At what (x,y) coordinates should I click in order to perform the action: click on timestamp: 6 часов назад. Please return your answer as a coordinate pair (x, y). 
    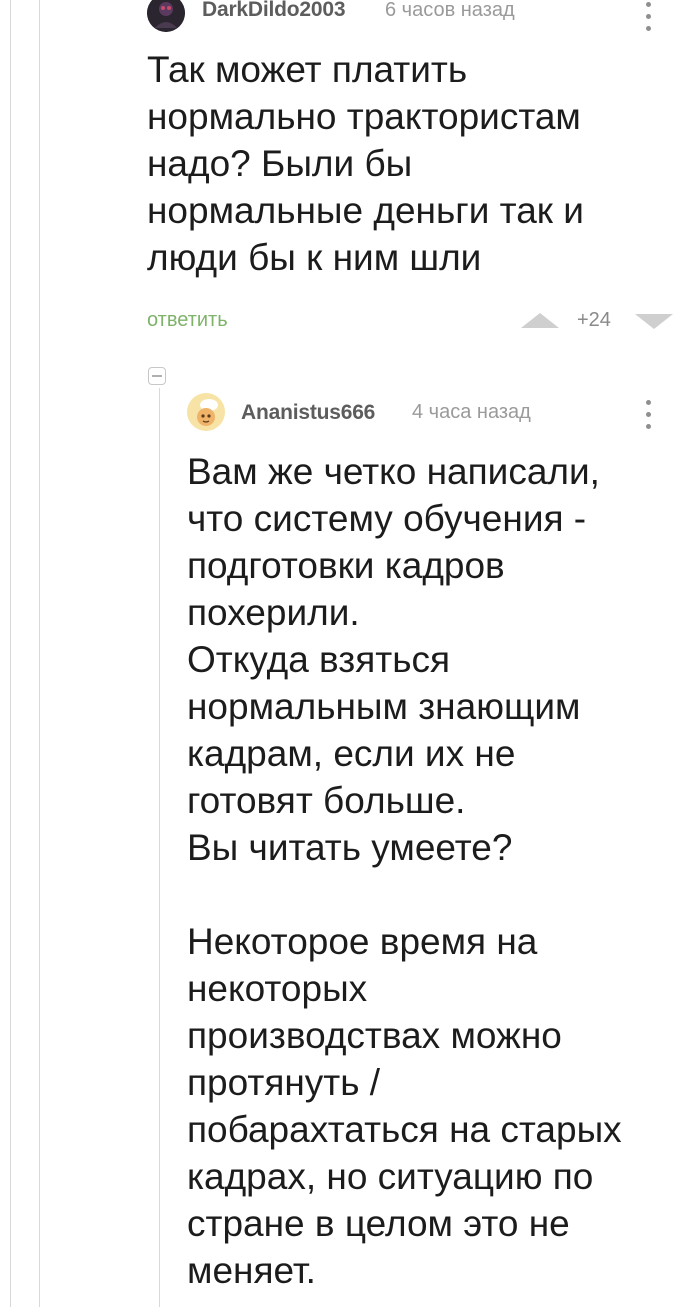
    Looking at the image, I should click on (450, 11).